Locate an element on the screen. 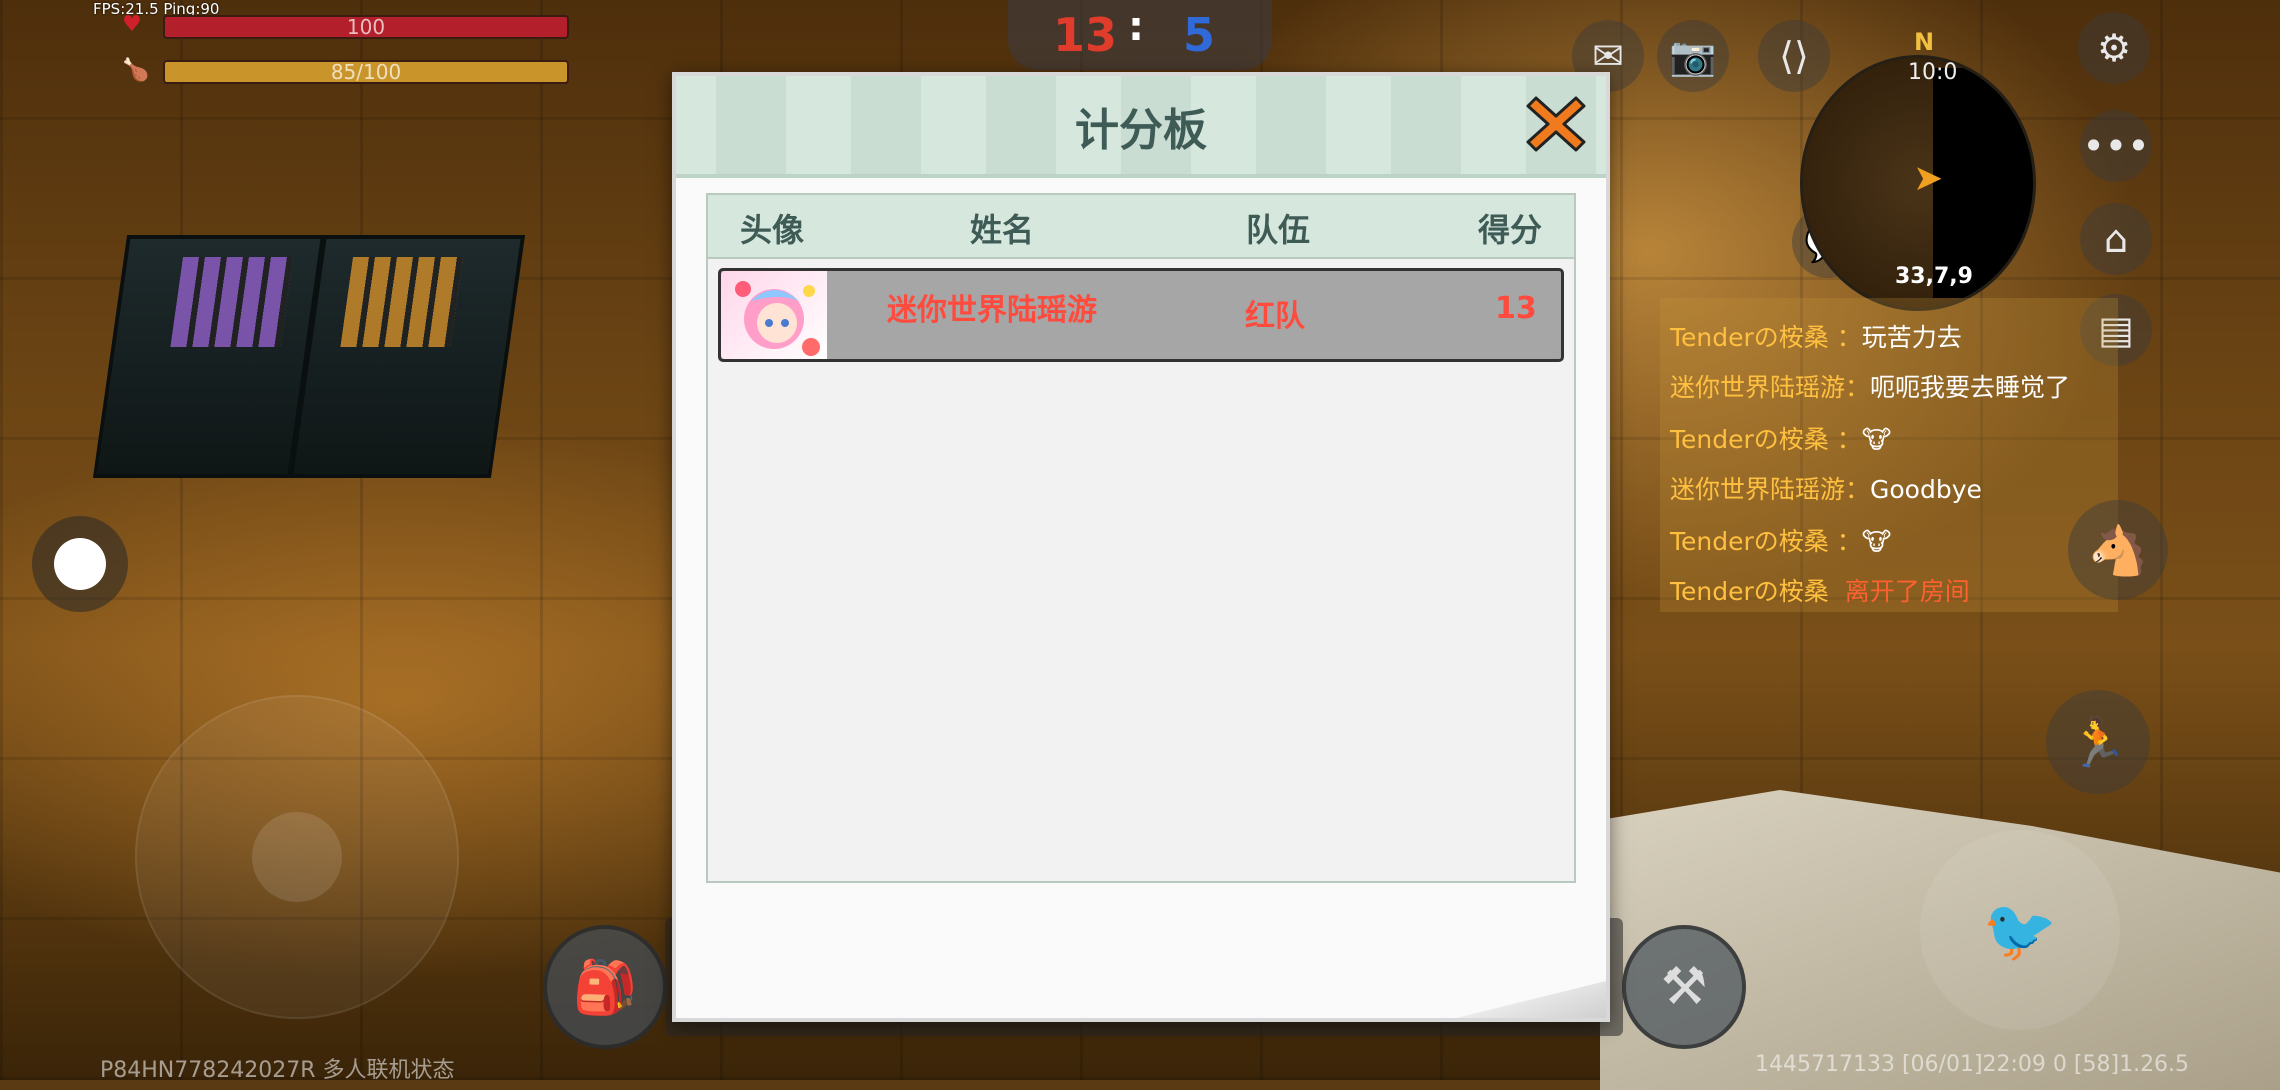 The width and height of the screenshot is (2280, 1090). build-info: 1445717133 [06/01]22:09 0 [58]1.26.5 is located at coordinates (1972, 1064).